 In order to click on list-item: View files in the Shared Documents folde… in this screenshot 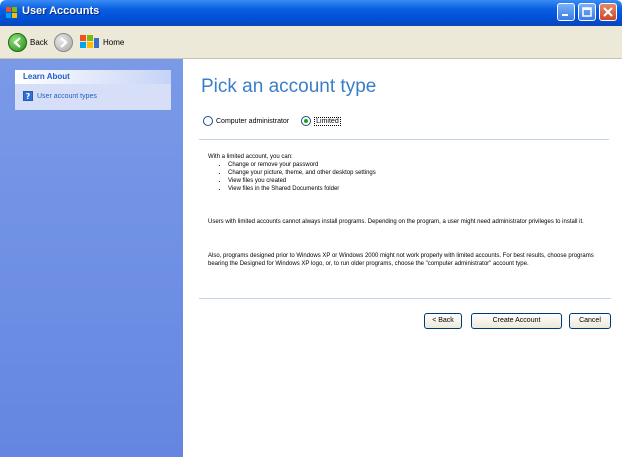, I will do `click(420, 189)`.